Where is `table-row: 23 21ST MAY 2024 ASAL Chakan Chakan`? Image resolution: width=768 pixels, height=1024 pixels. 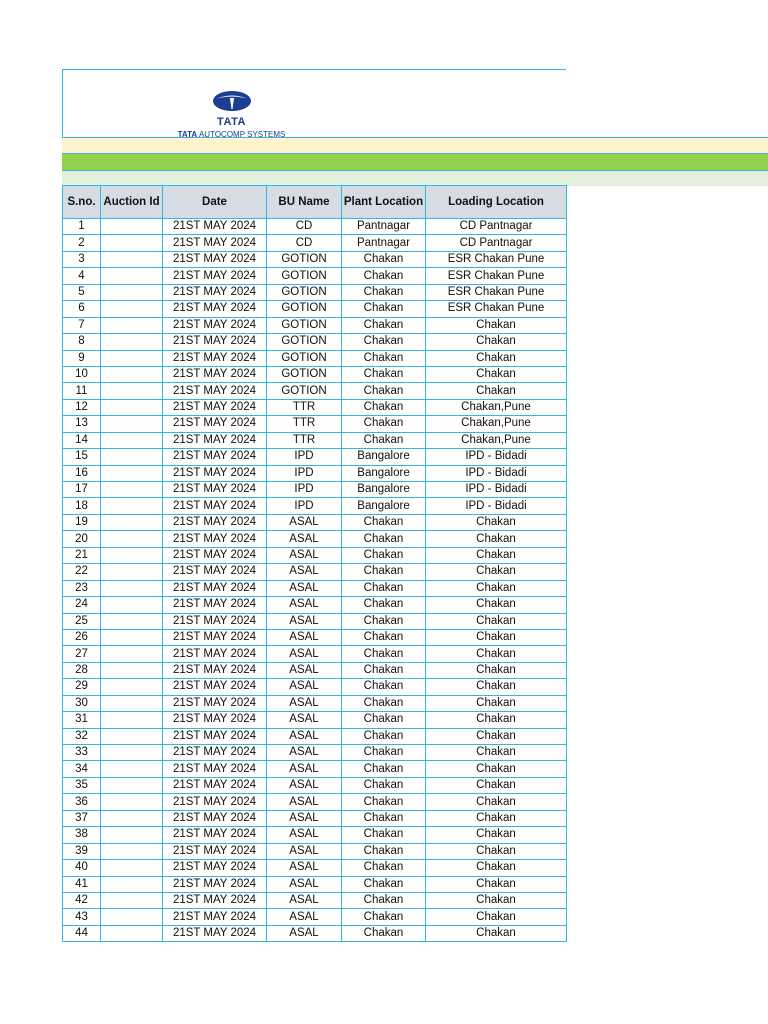
table-row: 23 21ST MAY 2024 ASAL Chakan Chakan is located at coordinates (314, 588).